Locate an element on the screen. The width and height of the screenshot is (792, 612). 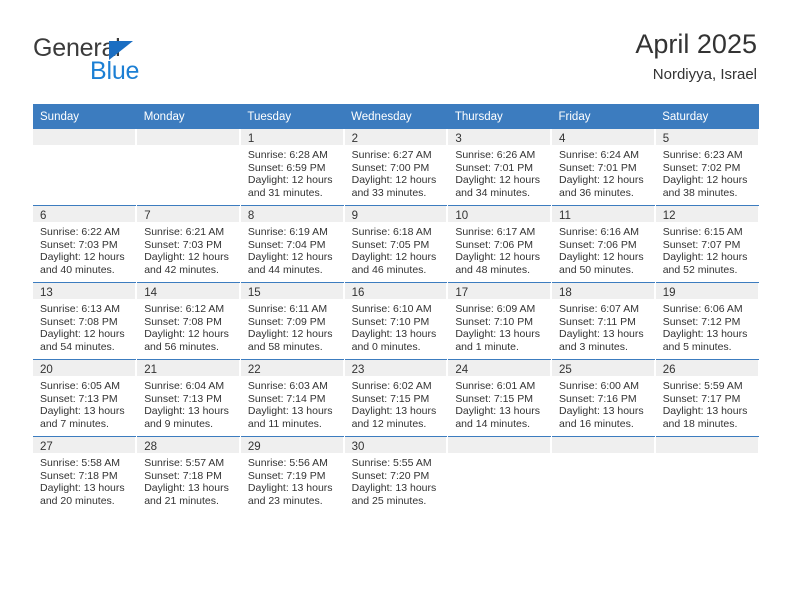
sunset-time: Sunset: 7:11 PM is located at coordinates (597, 321).